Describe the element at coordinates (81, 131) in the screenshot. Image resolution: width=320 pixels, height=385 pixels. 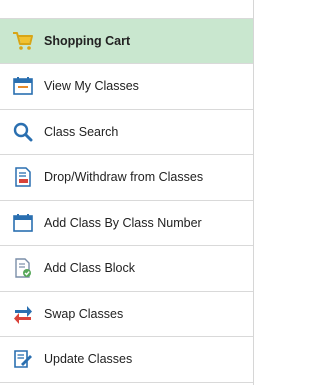
I see `sidebar-item-label: Class Search` at that location.